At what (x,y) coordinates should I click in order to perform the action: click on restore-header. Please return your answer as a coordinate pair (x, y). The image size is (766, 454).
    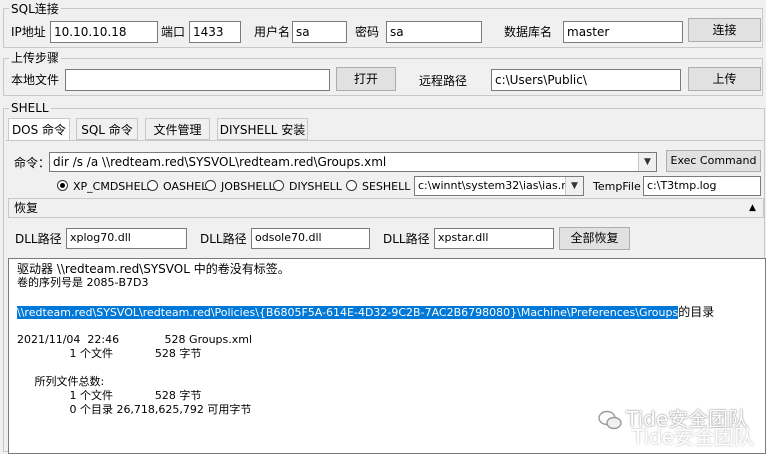
    Looking at the image, I should click on (386, 208).